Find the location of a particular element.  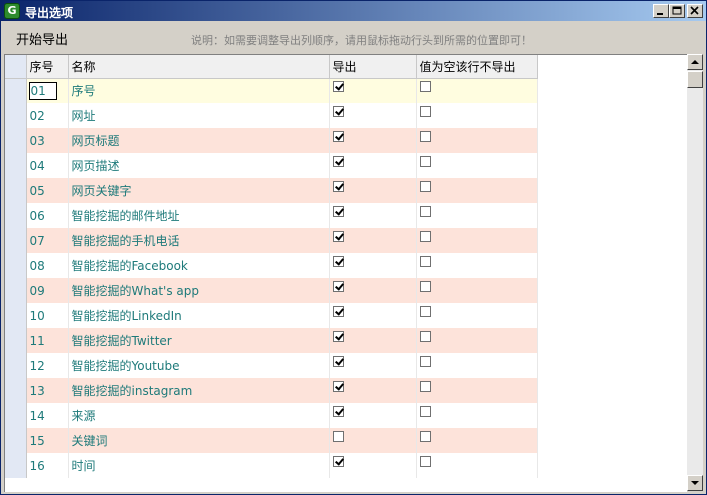

table-row: 13 智能挖掘的instagram is located at coordinates (271, 390).